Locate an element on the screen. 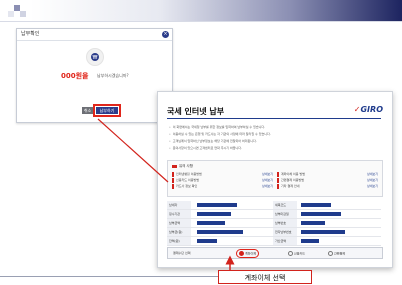 This screenshot has width=402, height=285. form-label: 납세자 is located at coordinates (179, 205).